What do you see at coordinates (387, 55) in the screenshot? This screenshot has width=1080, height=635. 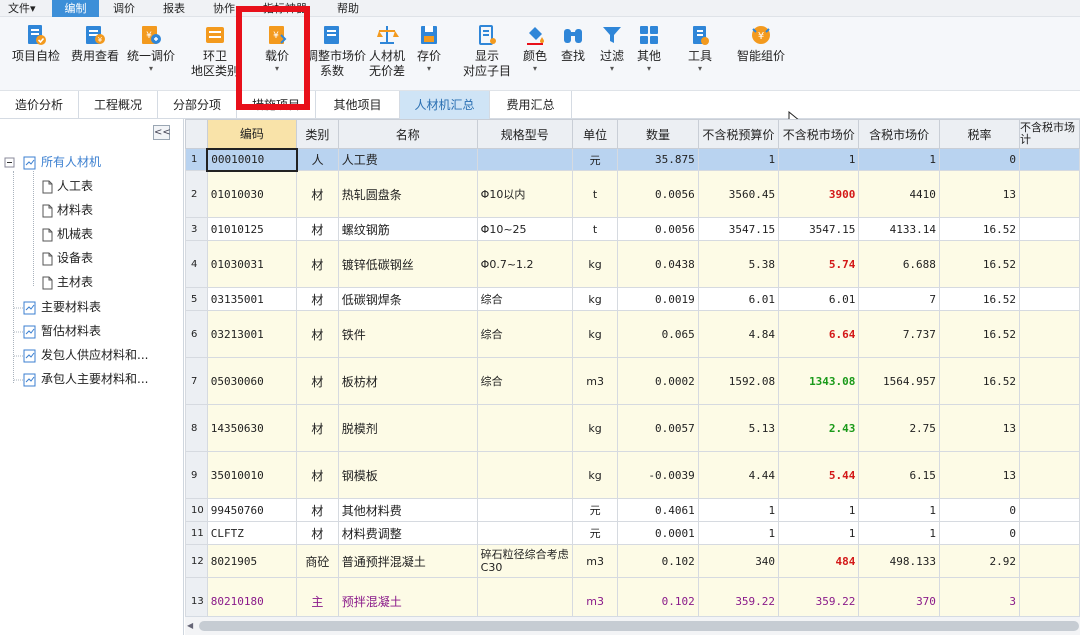 I see `no-price-diff-button: 人材机 无价差` at bounding box center [387, 55].